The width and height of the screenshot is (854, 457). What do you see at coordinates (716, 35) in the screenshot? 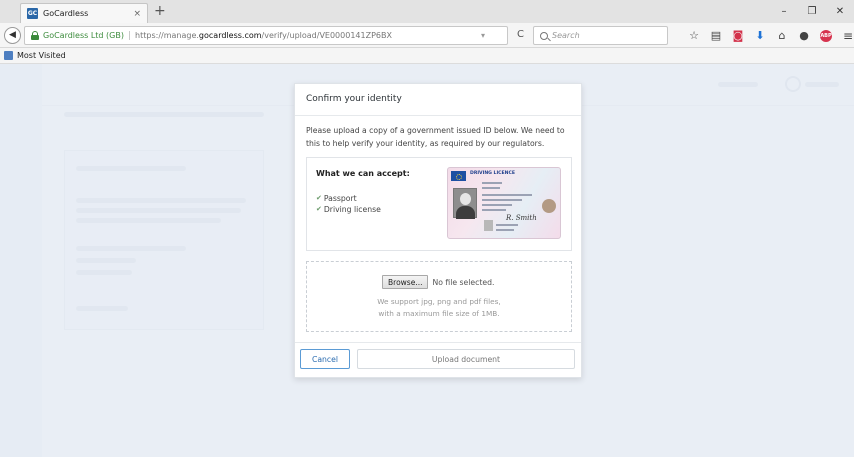
I see `reading-list-icon: ▤` at bounding box center [716, 35].